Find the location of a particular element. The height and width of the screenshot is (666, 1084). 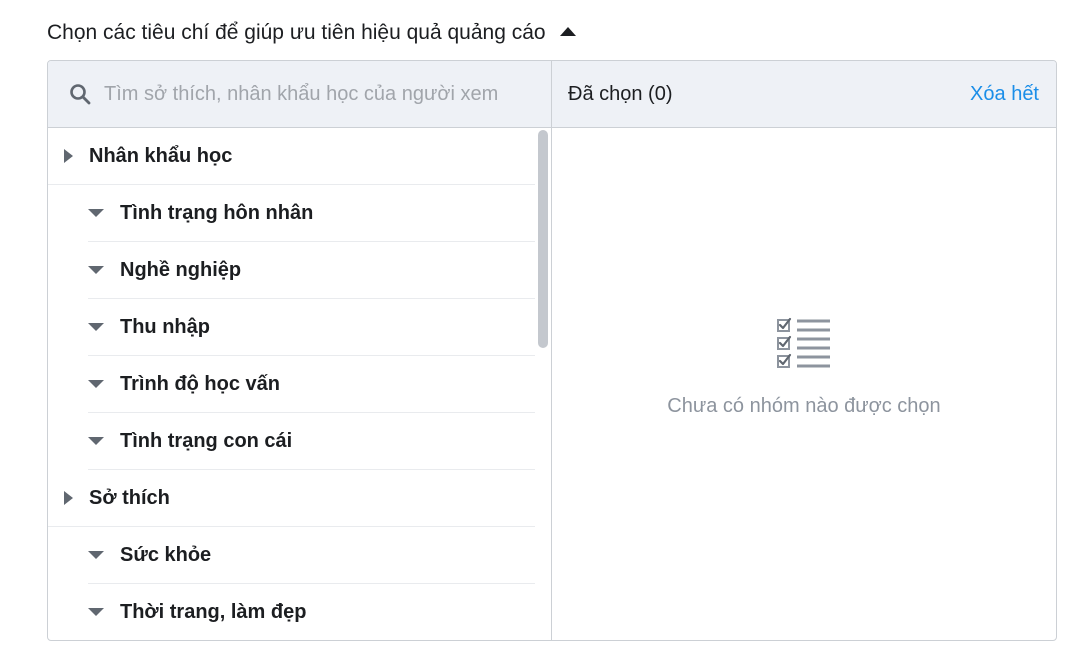

tree-item-income: Thu nhập is located at coordinates (311, 327).